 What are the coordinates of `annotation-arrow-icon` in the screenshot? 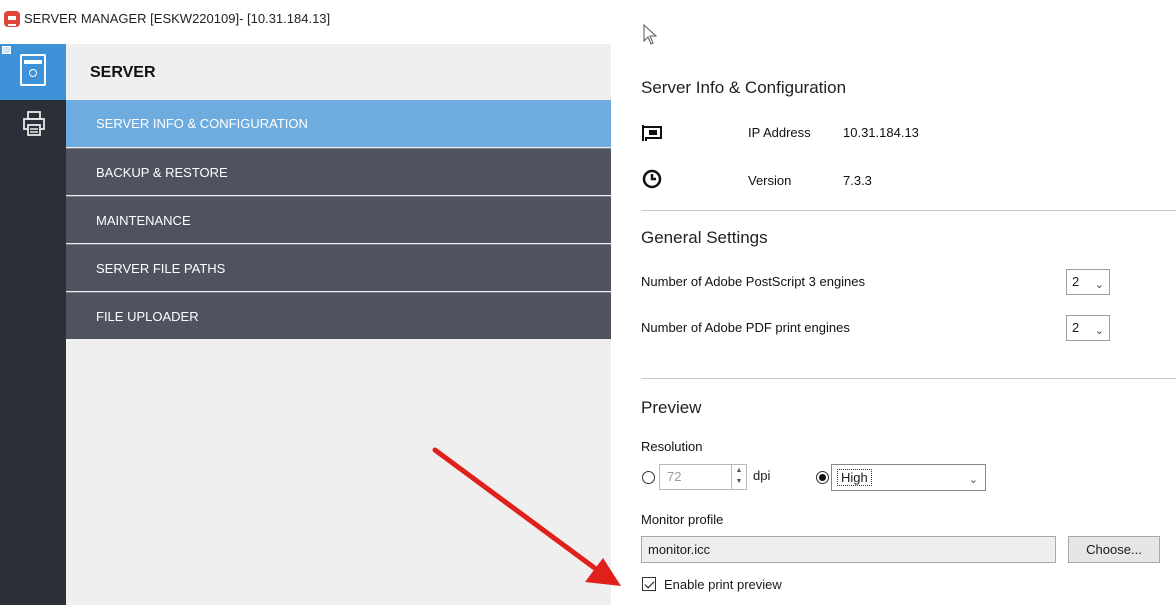 It's located at (526, 516).